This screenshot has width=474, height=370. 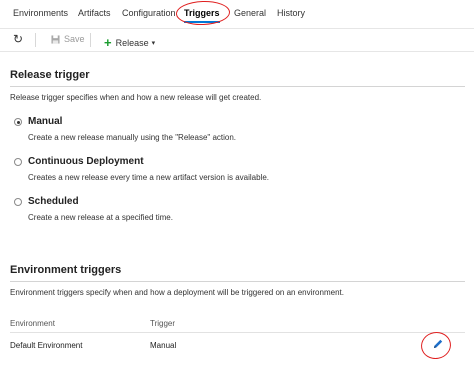 I want to click on release-button: + Release ▾, so click(x=130, y=42).